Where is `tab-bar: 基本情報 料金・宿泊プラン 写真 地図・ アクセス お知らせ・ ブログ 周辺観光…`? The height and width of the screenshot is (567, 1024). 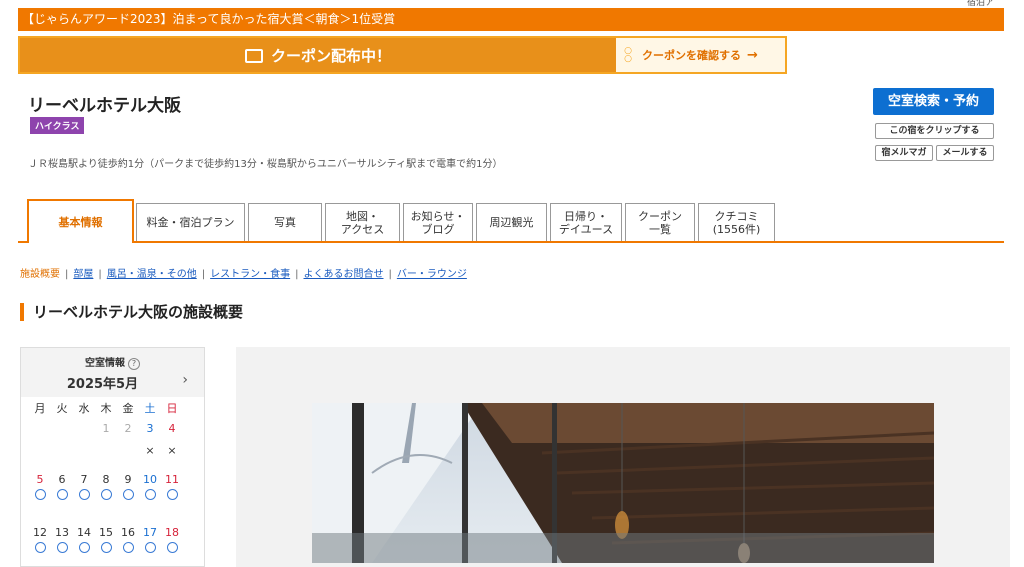 tab-bar: 基本情報 料金・宿泊プラン 写真 地図・ アクセス お知らせ・ ブログ 周辺観光… is located at coordinates (511, 221).